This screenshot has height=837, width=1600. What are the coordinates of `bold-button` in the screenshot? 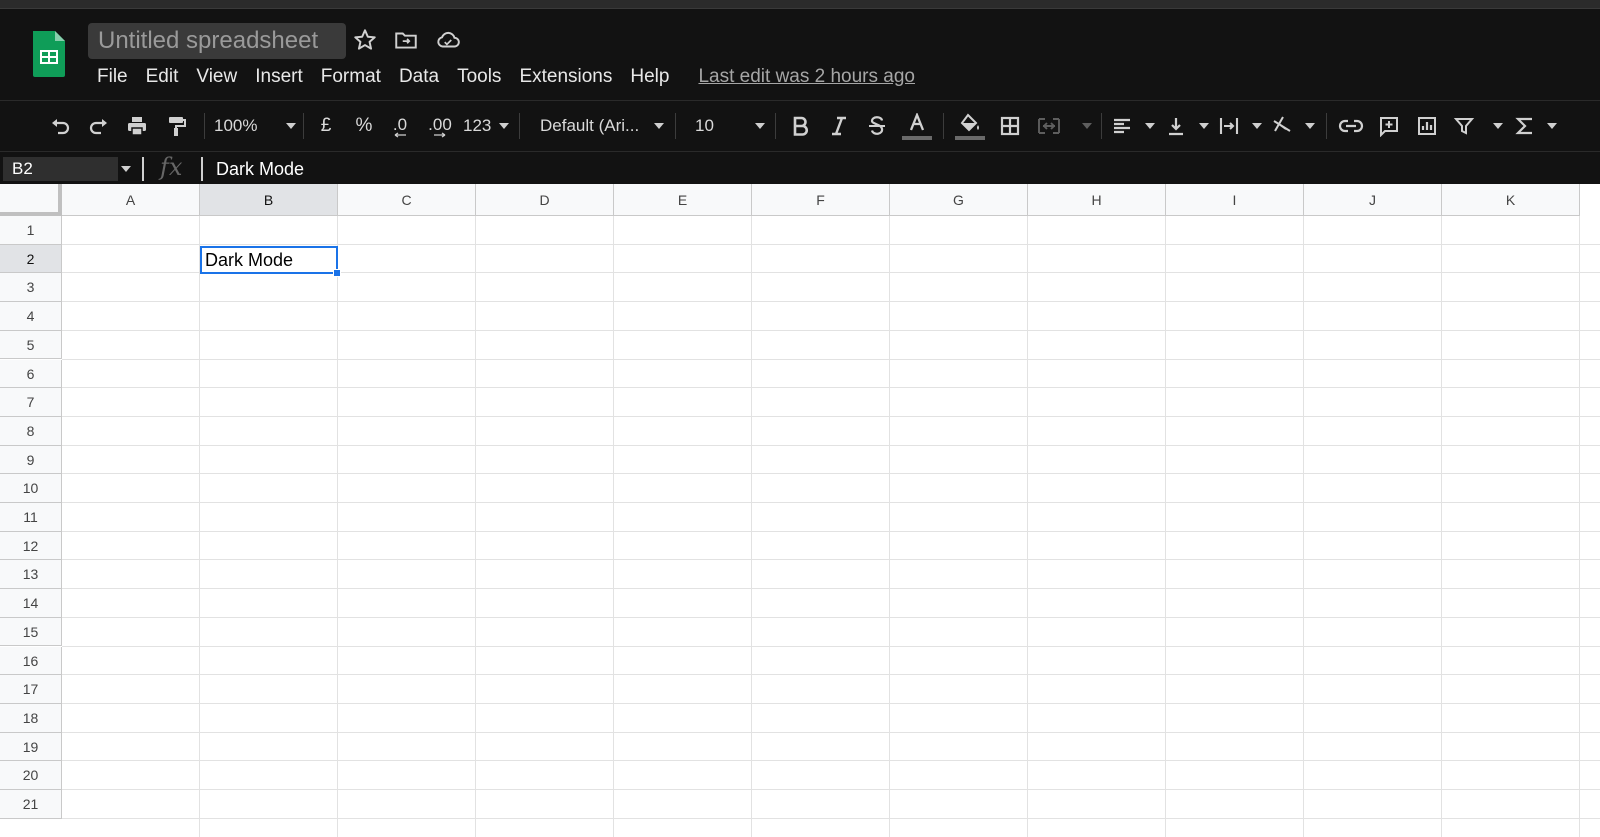 It's located at (800, 126).